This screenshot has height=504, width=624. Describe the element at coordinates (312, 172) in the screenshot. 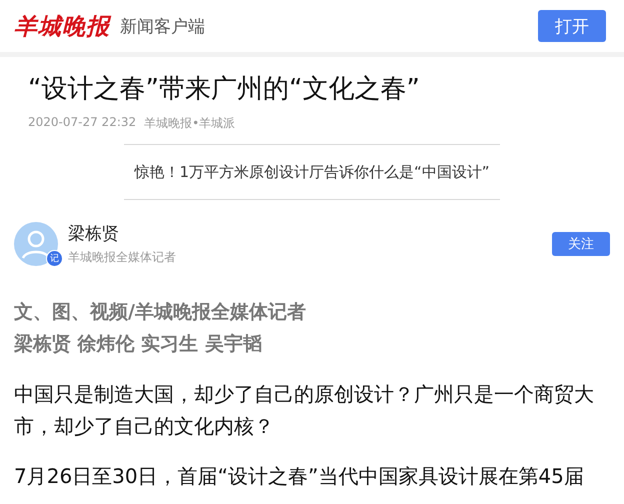

I see `related-article-link: 惊艳！1万平方米原创设计厅告诉你什么是“中国设计”` at that location.